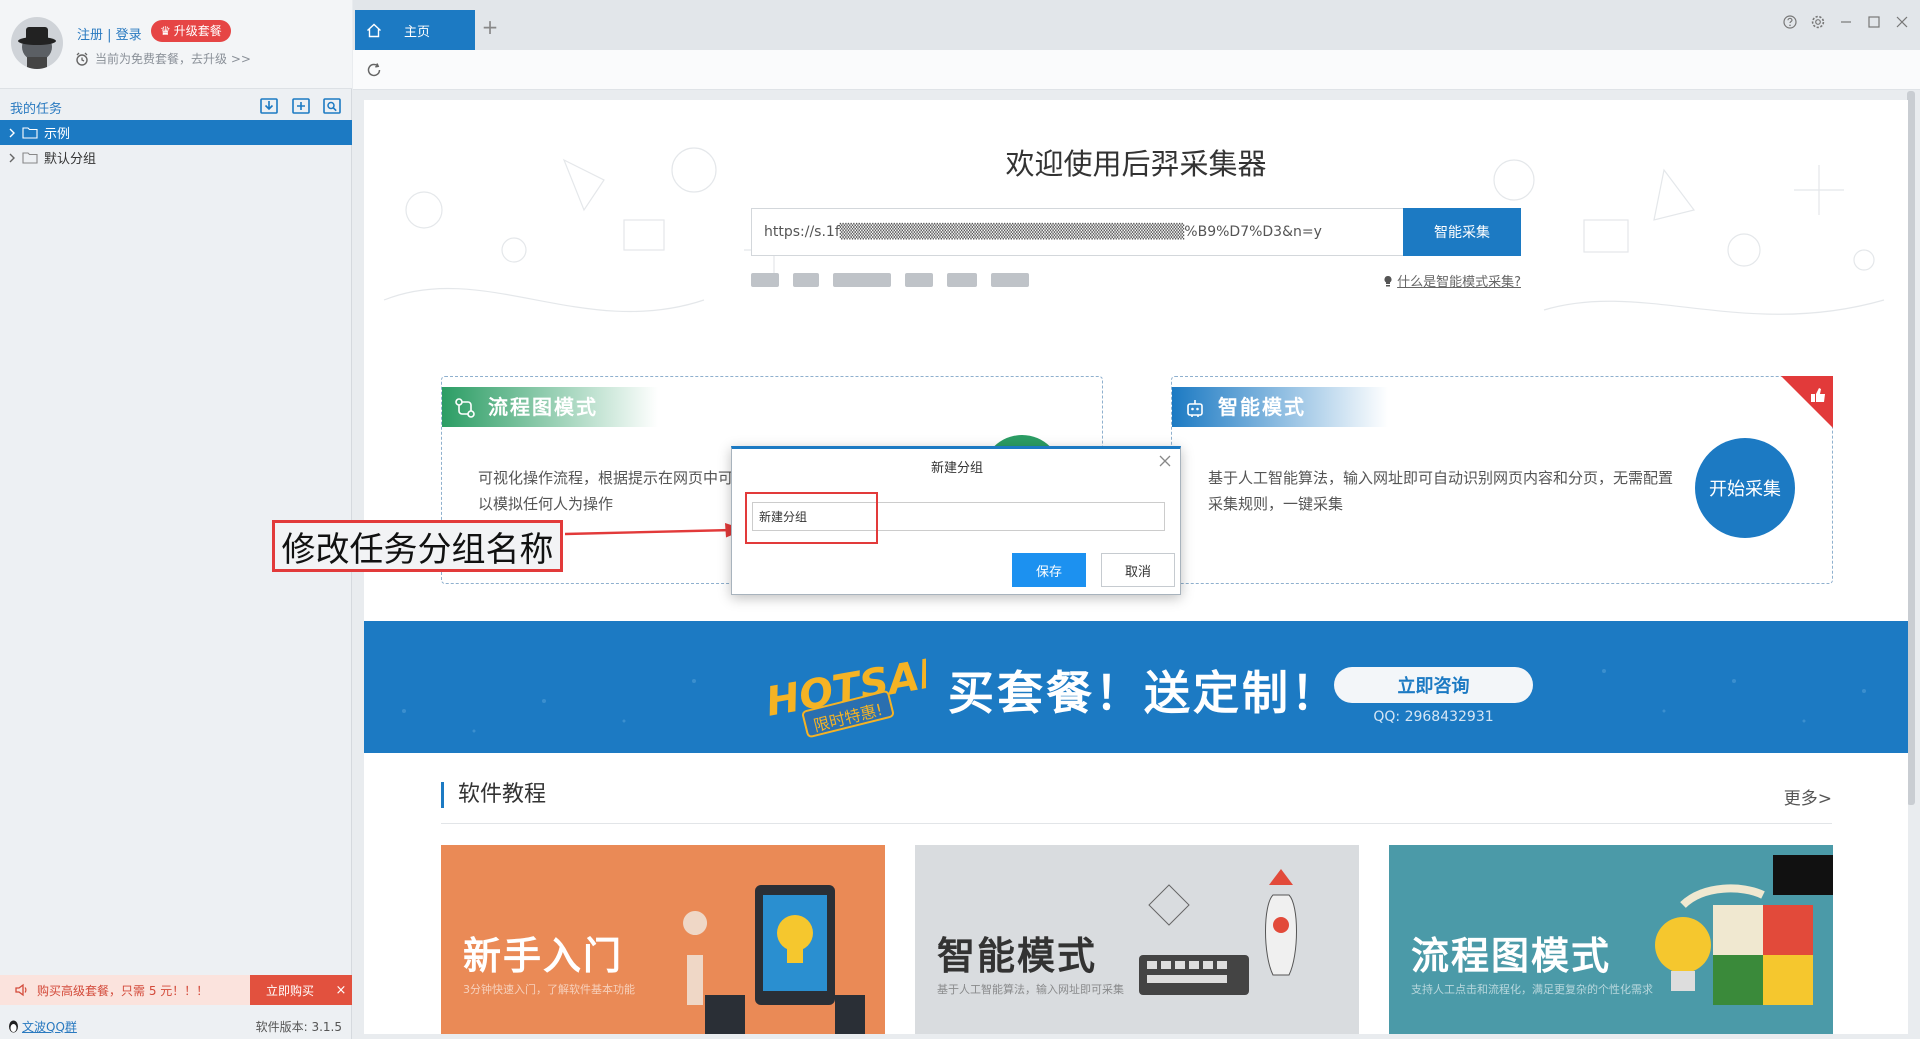 This screenshot has width=1920, height=1039. What do you see at coordinates (163, 58) in the screenshot?
I see `package-info: 当前为免费套餐，去升级 >>` at bounding box center [163, 58].